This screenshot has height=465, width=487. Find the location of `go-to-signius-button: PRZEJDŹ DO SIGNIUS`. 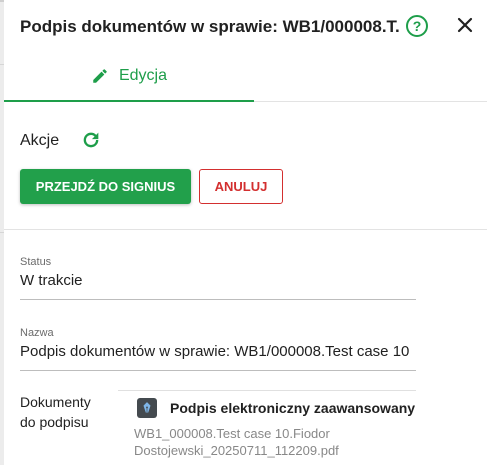

go-to-signius-button: PRZEJDŹ DO SIGNIUS is located at coordinates (105, 186).